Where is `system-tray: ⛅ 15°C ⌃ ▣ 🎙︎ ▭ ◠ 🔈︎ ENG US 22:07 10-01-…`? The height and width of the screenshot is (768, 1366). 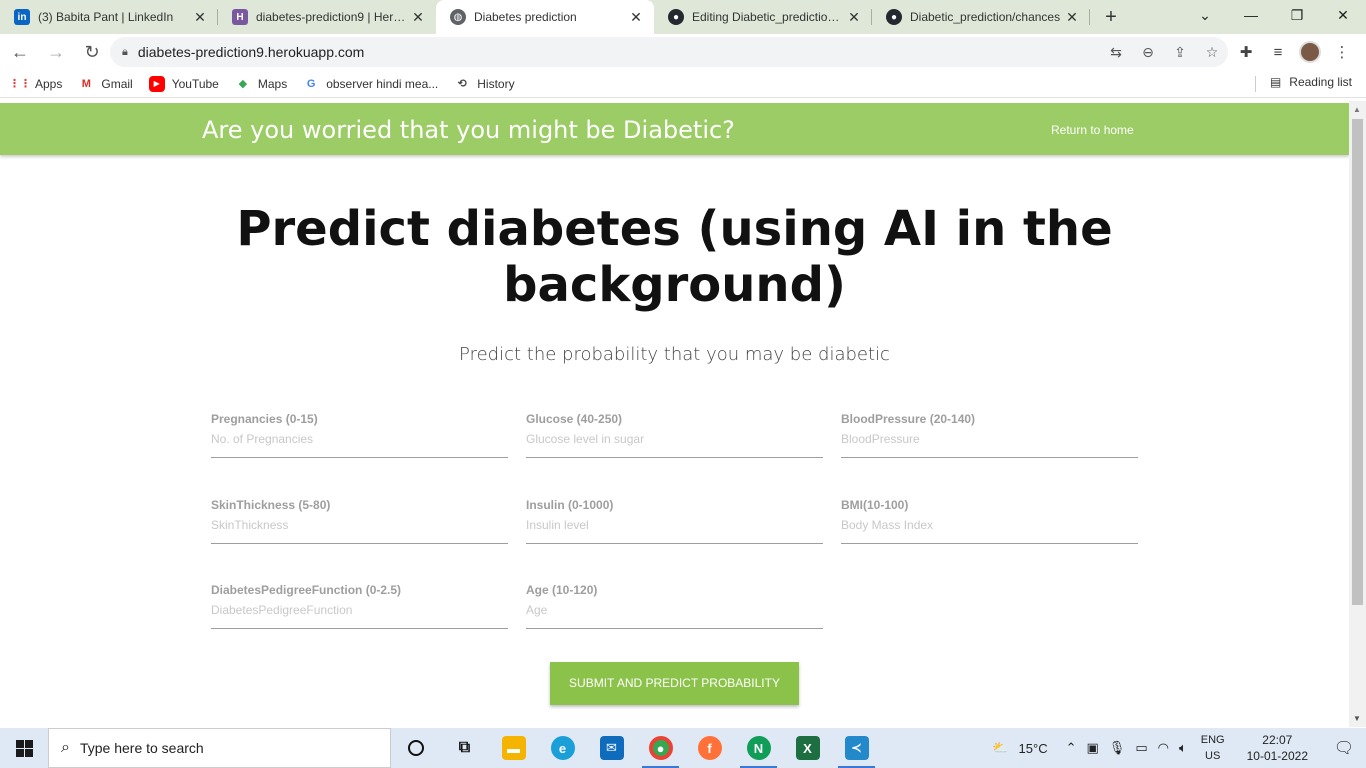 system-tray: ⛅ 15°C ⌃ ▣ 🎙︎ ▭ ◠ 🔈︎ ENG US 22:07 10-01-… is located at coordinates (1174, 748).